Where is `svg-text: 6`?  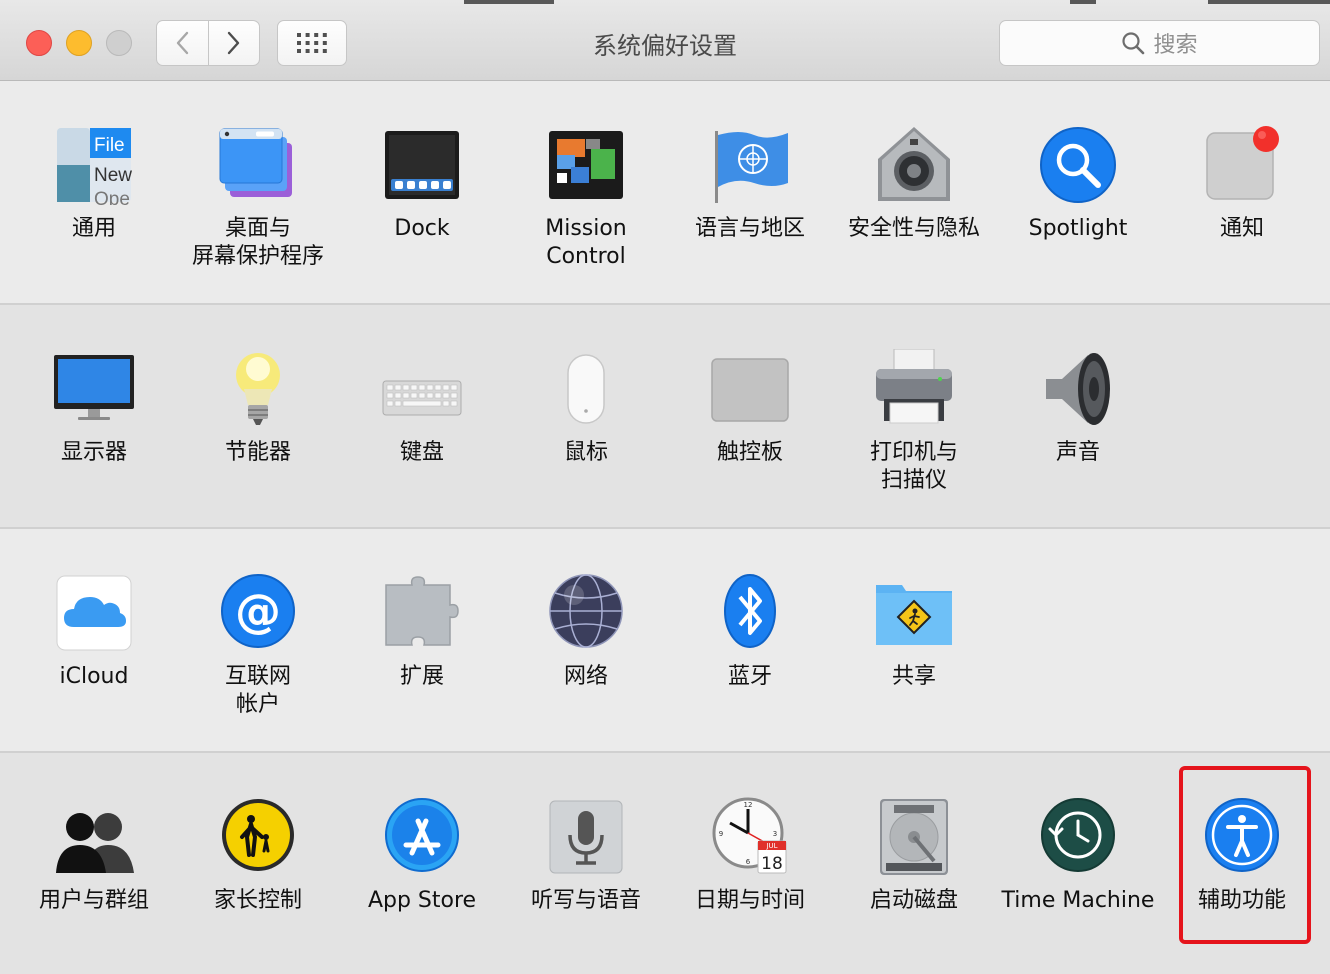 svg-text: 6 is located at coordinates (748, 862).